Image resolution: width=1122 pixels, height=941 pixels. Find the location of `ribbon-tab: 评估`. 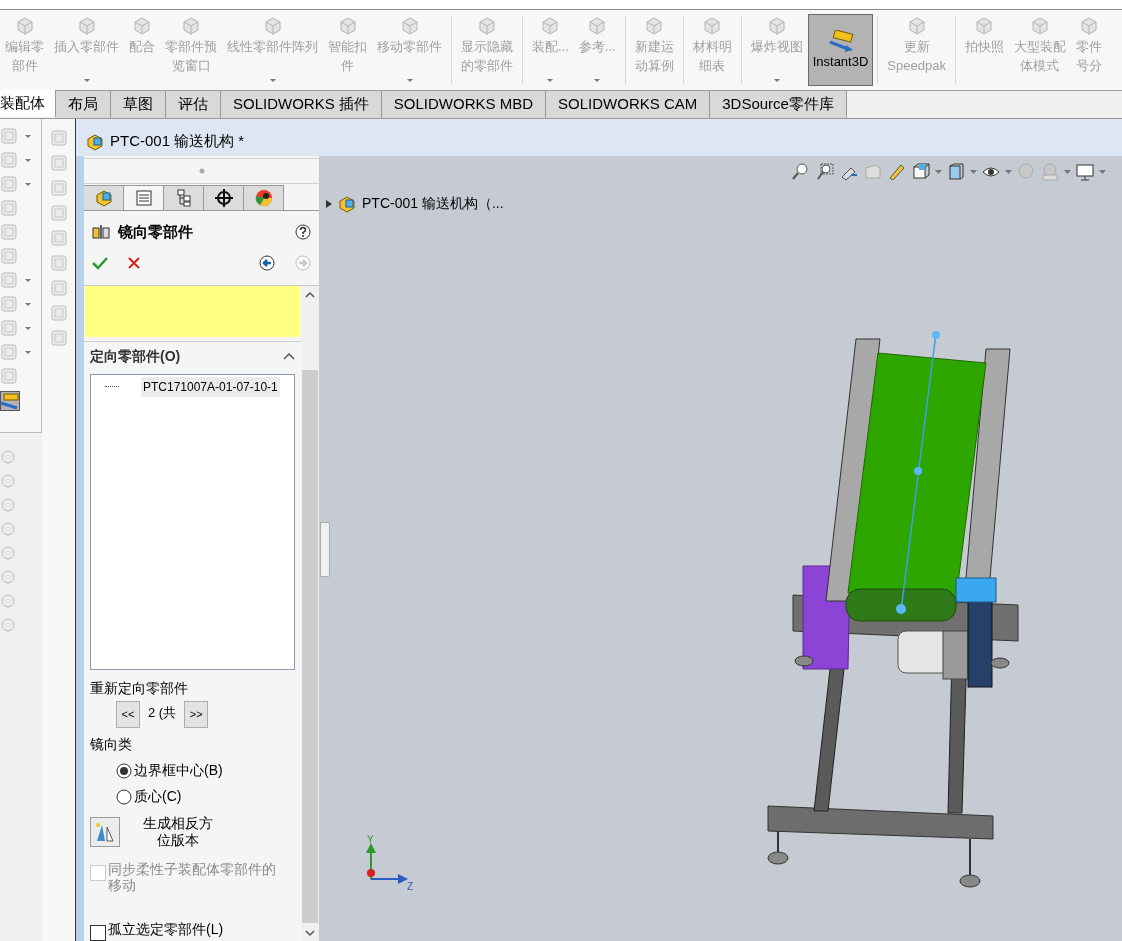

ribbon-tab: 评估 is located at coordinates (193, 104).